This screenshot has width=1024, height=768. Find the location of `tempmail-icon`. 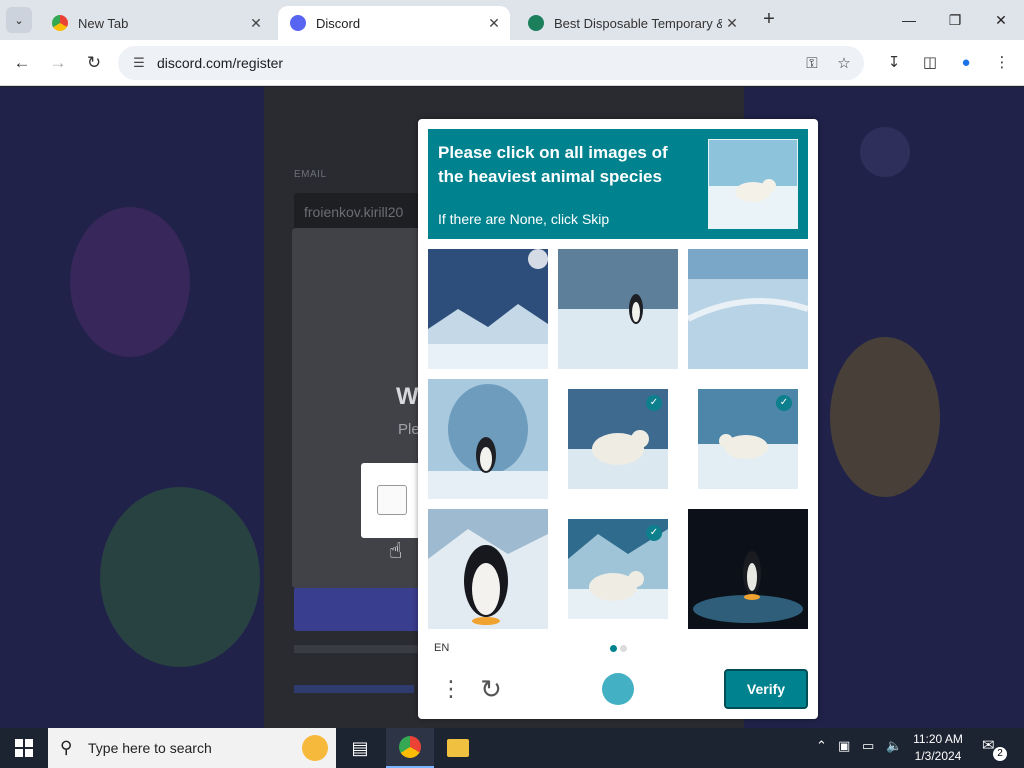

tempmail-icon is located at coordinates (536, 23).